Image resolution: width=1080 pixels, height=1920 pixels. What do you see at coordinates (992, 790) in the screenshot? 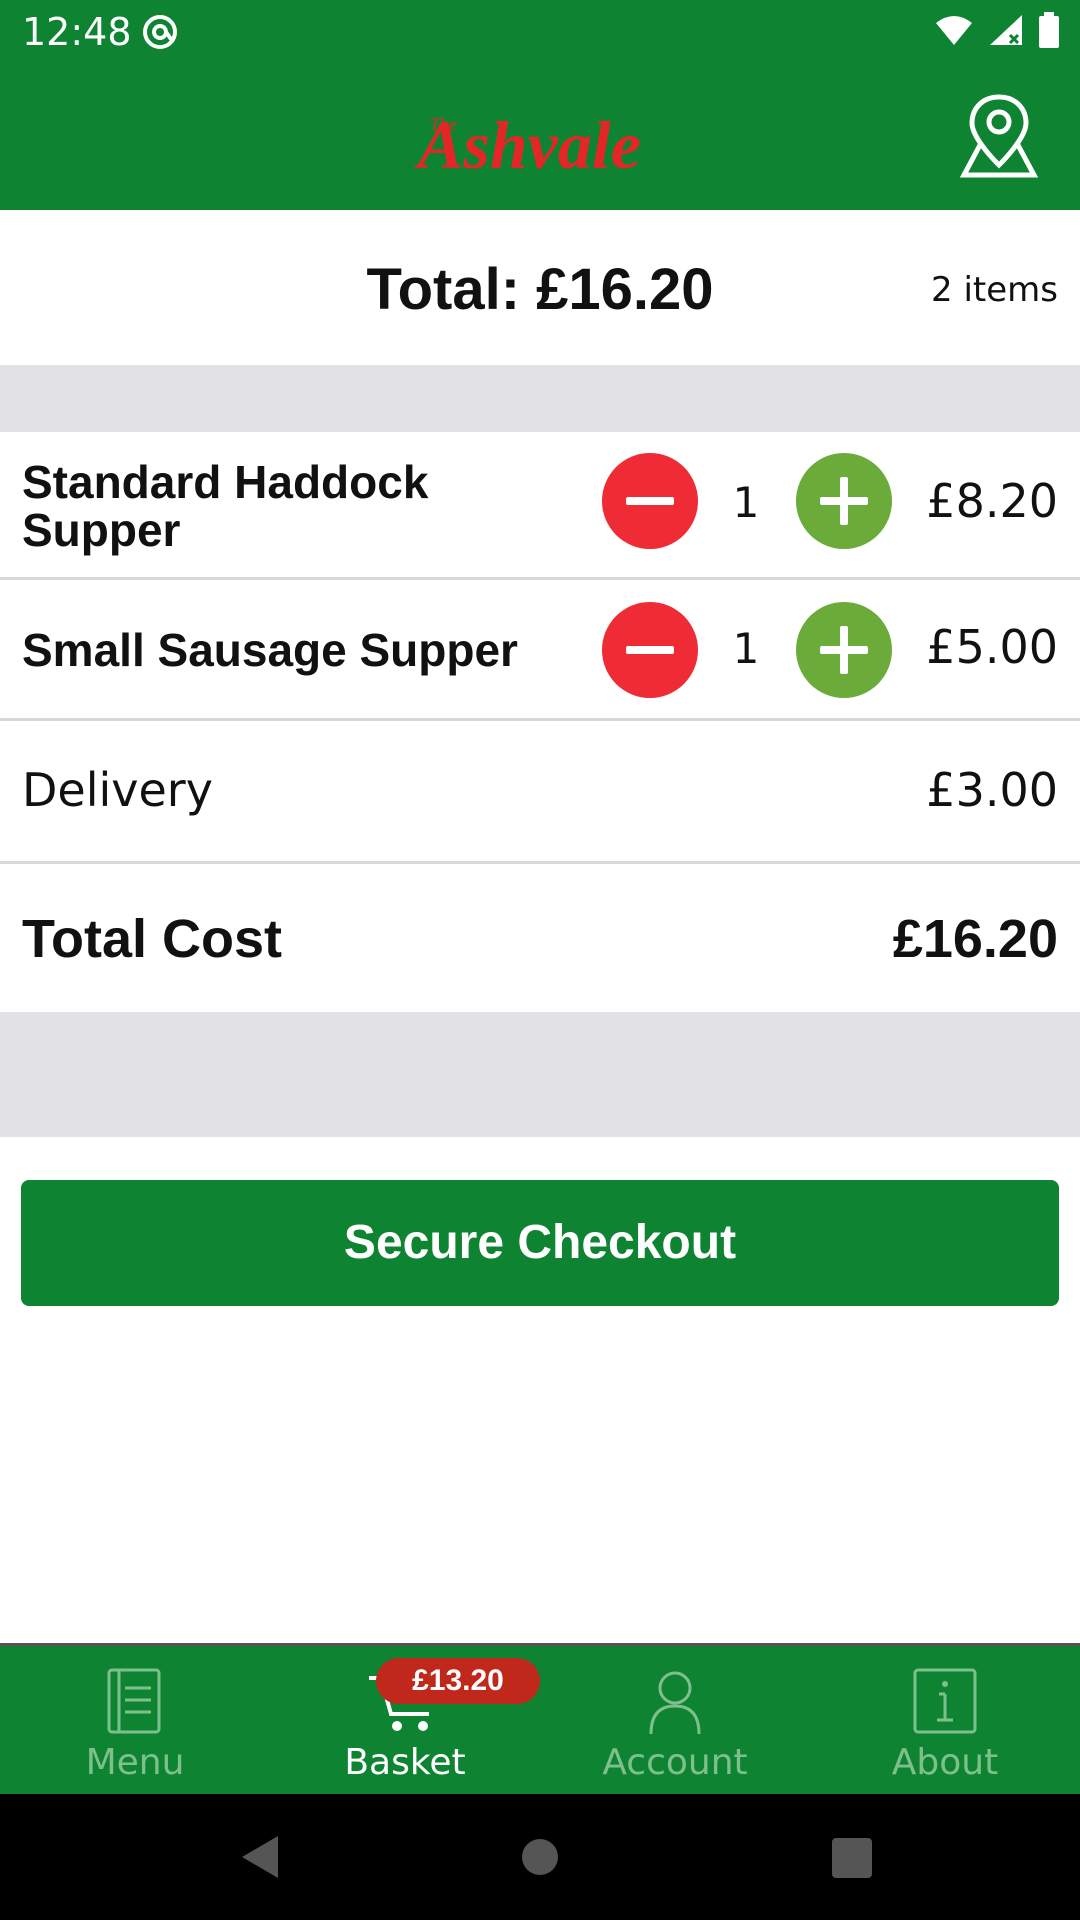
I see `delivery-price: £3.00` at bounding box center [992, 790].